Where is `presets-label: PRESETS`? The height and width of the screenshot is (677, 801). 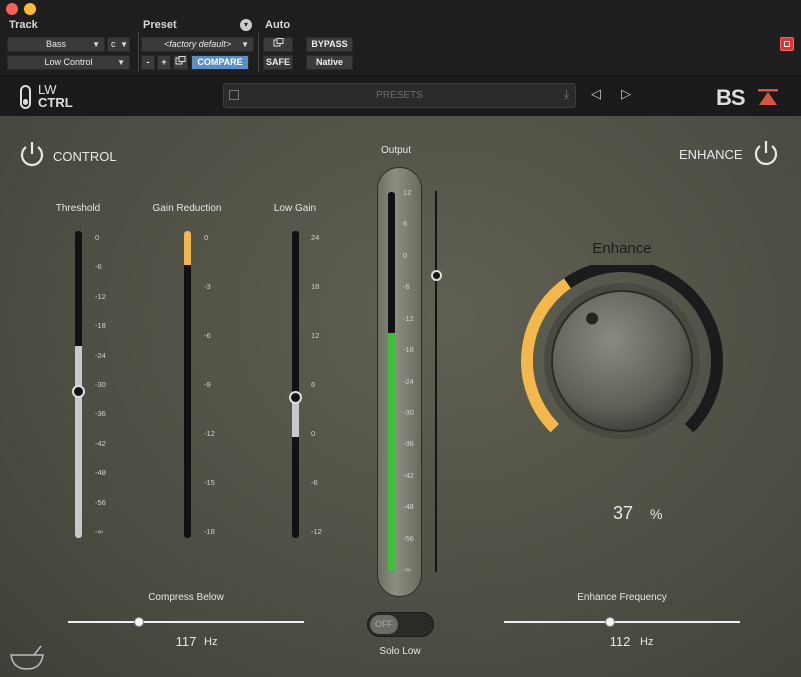
presets-label: PRESETS is located at coordinates (399, 95).